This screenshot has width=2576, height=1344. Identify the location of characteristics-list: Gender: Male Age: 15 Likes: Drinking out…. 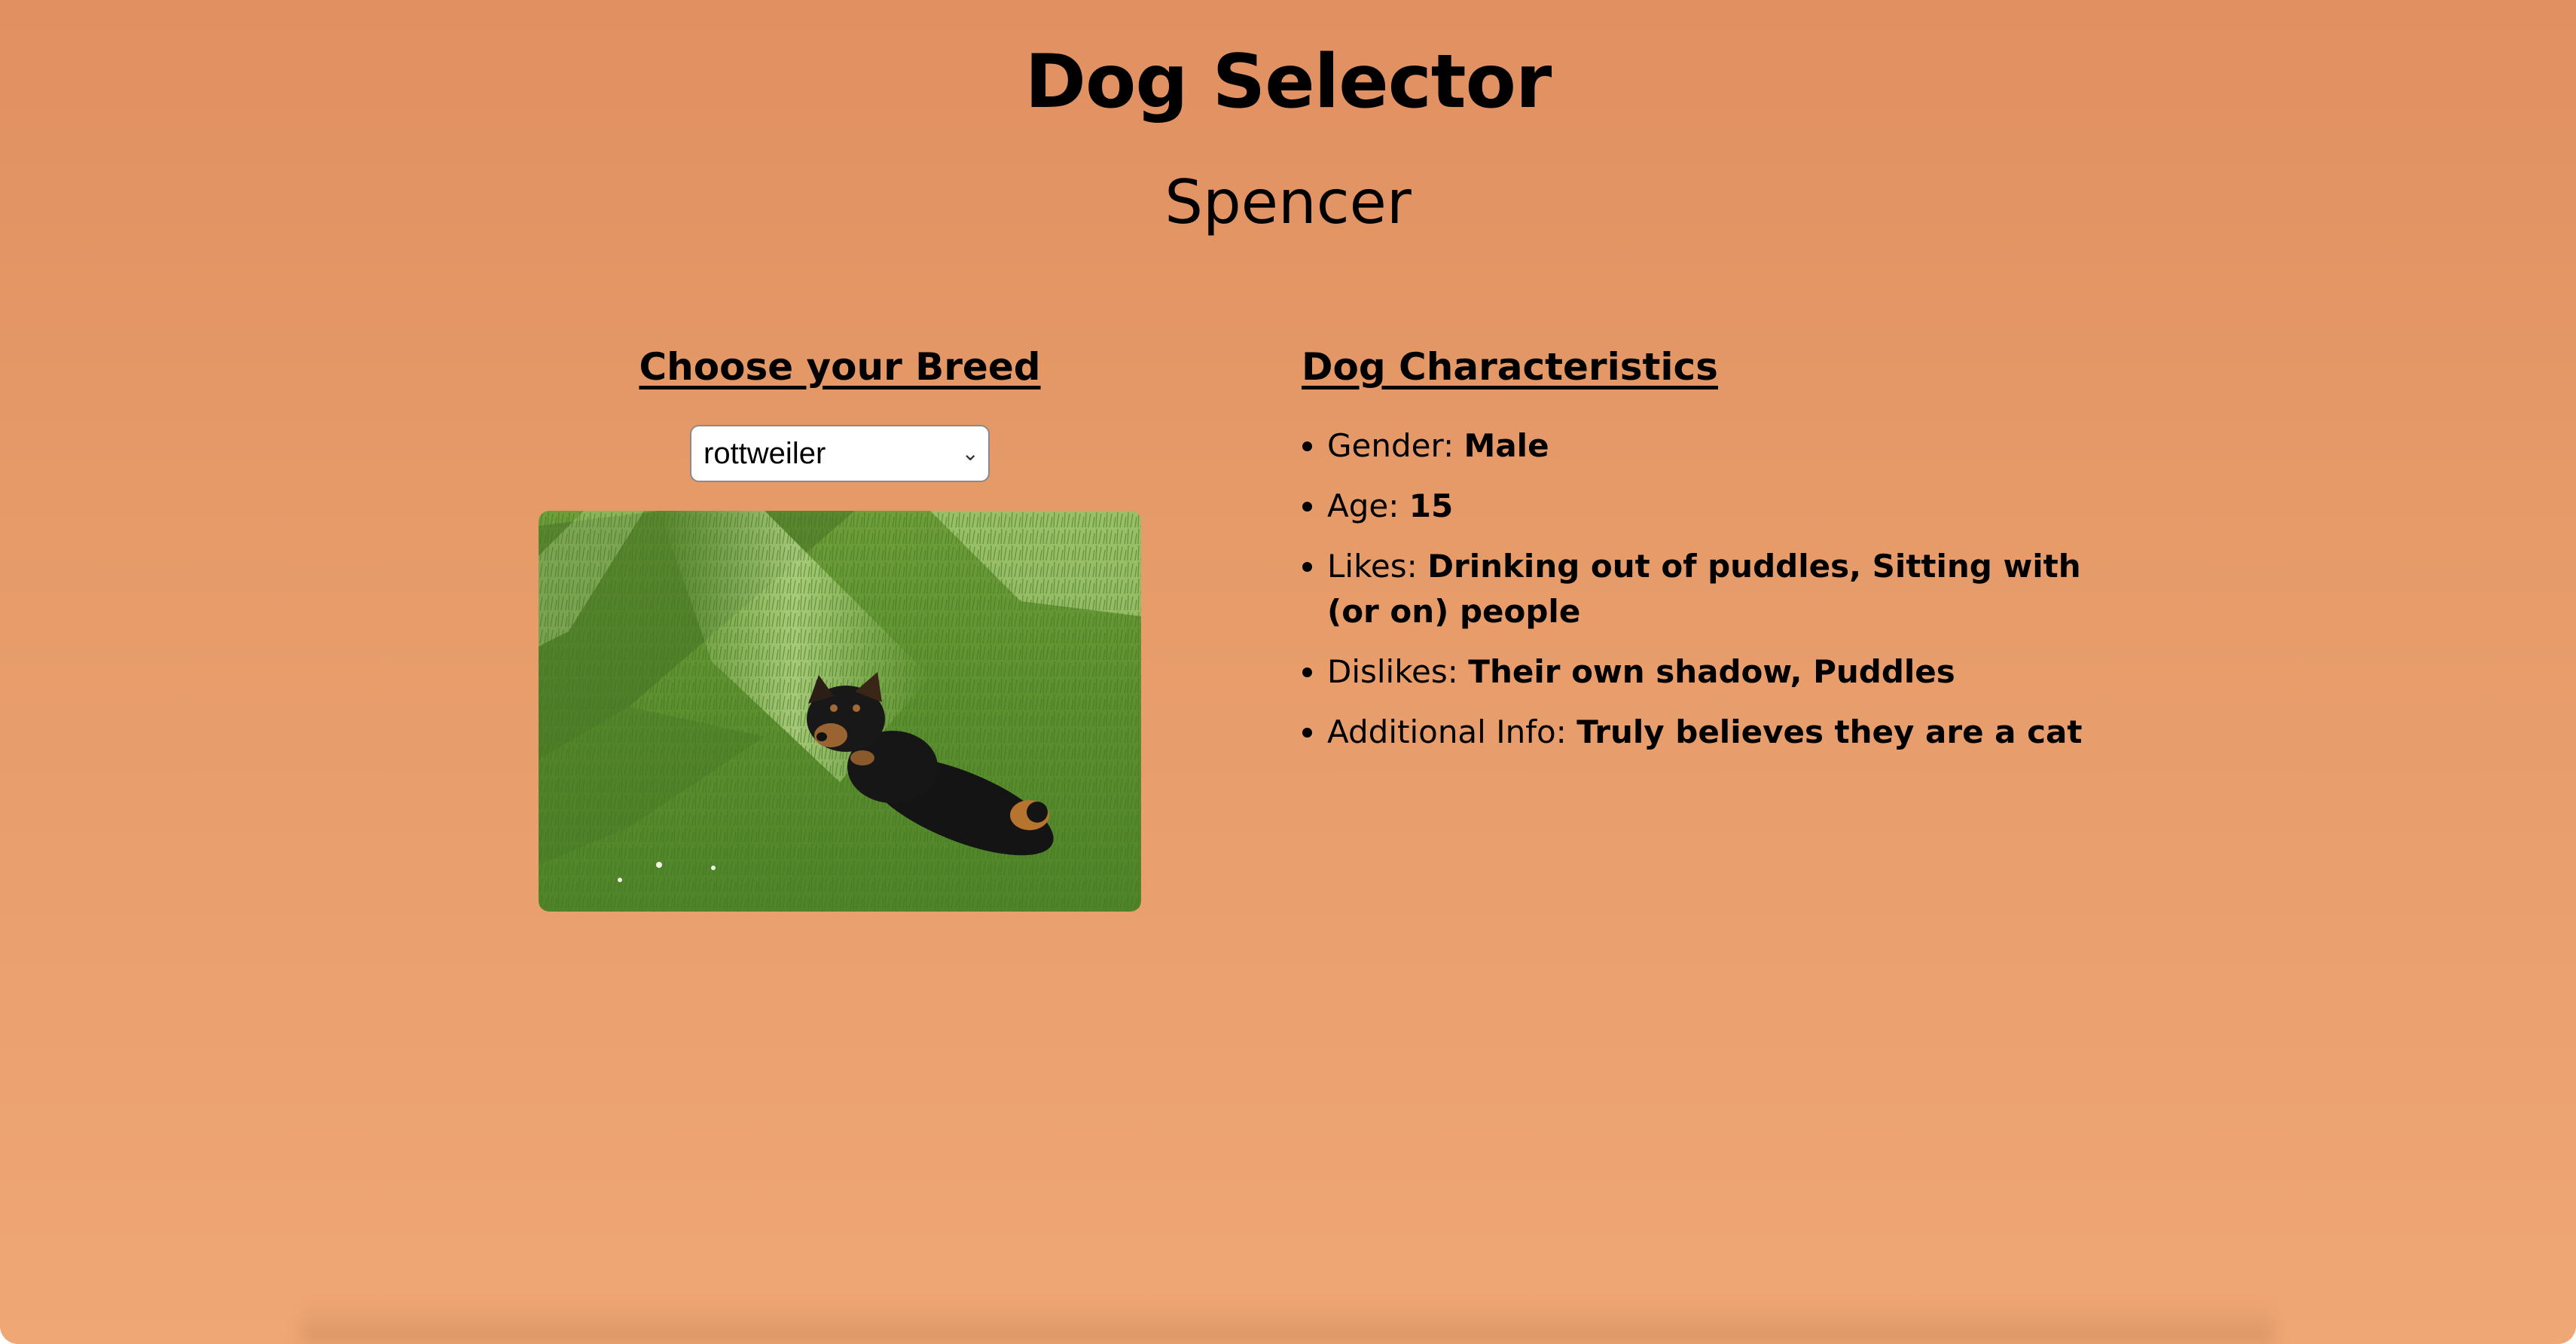
(1716, 589).